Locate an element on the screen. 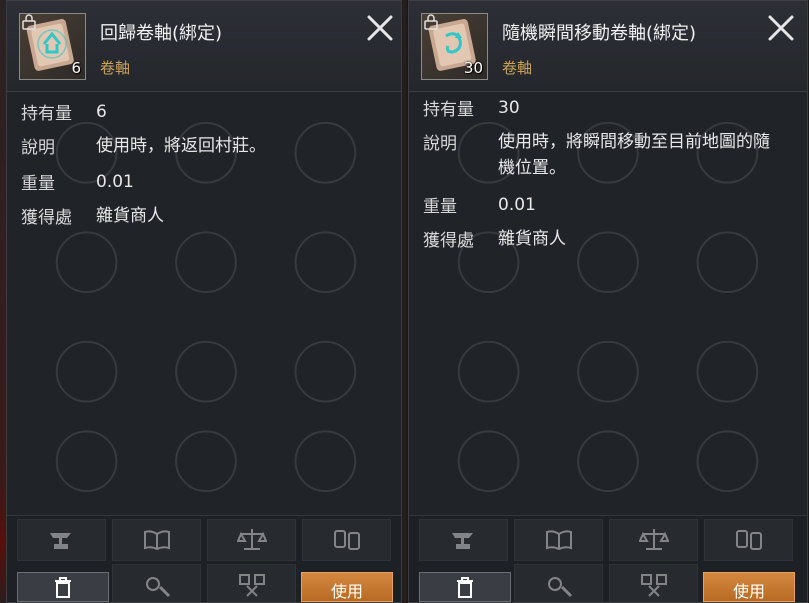  tooltip-header: 30 隨機瞬間移動卷軸(綁定) 卷軸 is located at coordinates (608, 46).